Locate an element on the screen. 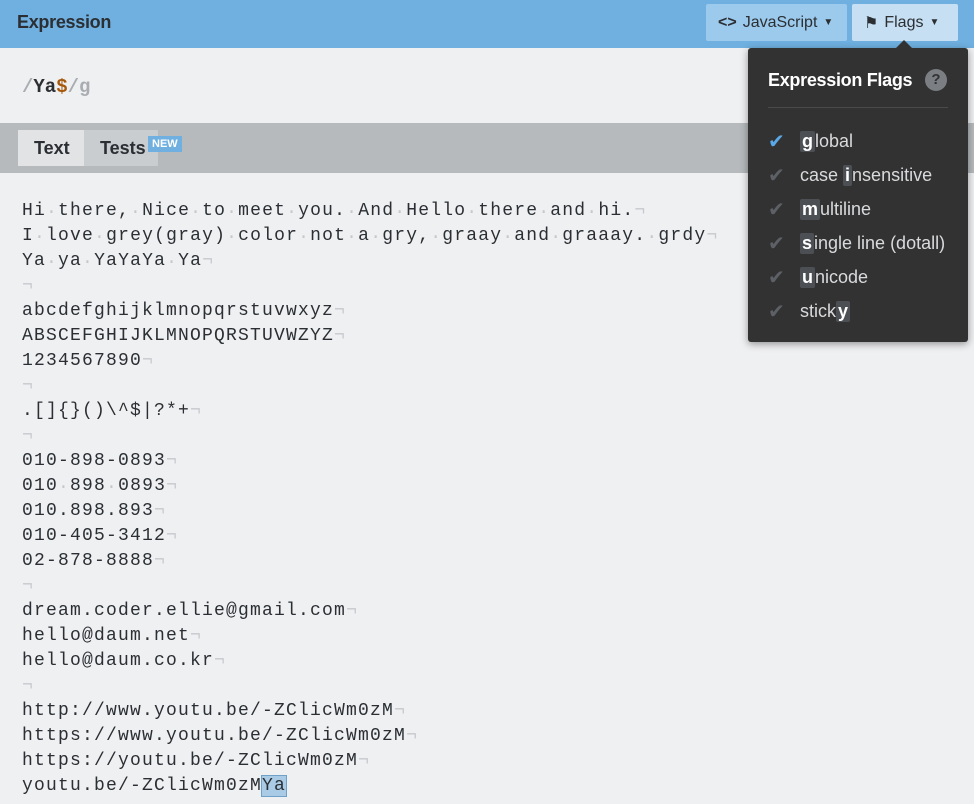 This screenshot has width=974, height=804. text-line: dream.coder.ellie@gmail.com is located at coordinates (370, 611).